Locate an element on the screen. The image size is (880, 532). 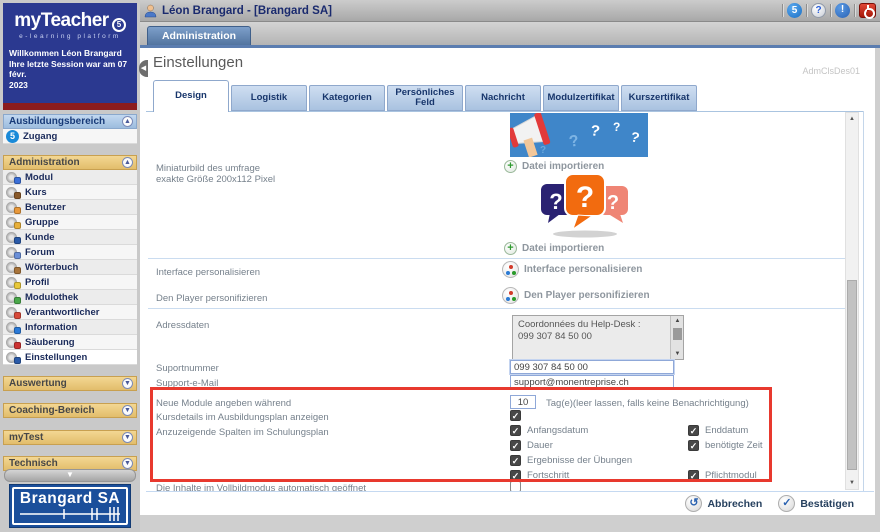
sidebar-item-saeuberung: Säuberung is located at coordinates (70, 342).